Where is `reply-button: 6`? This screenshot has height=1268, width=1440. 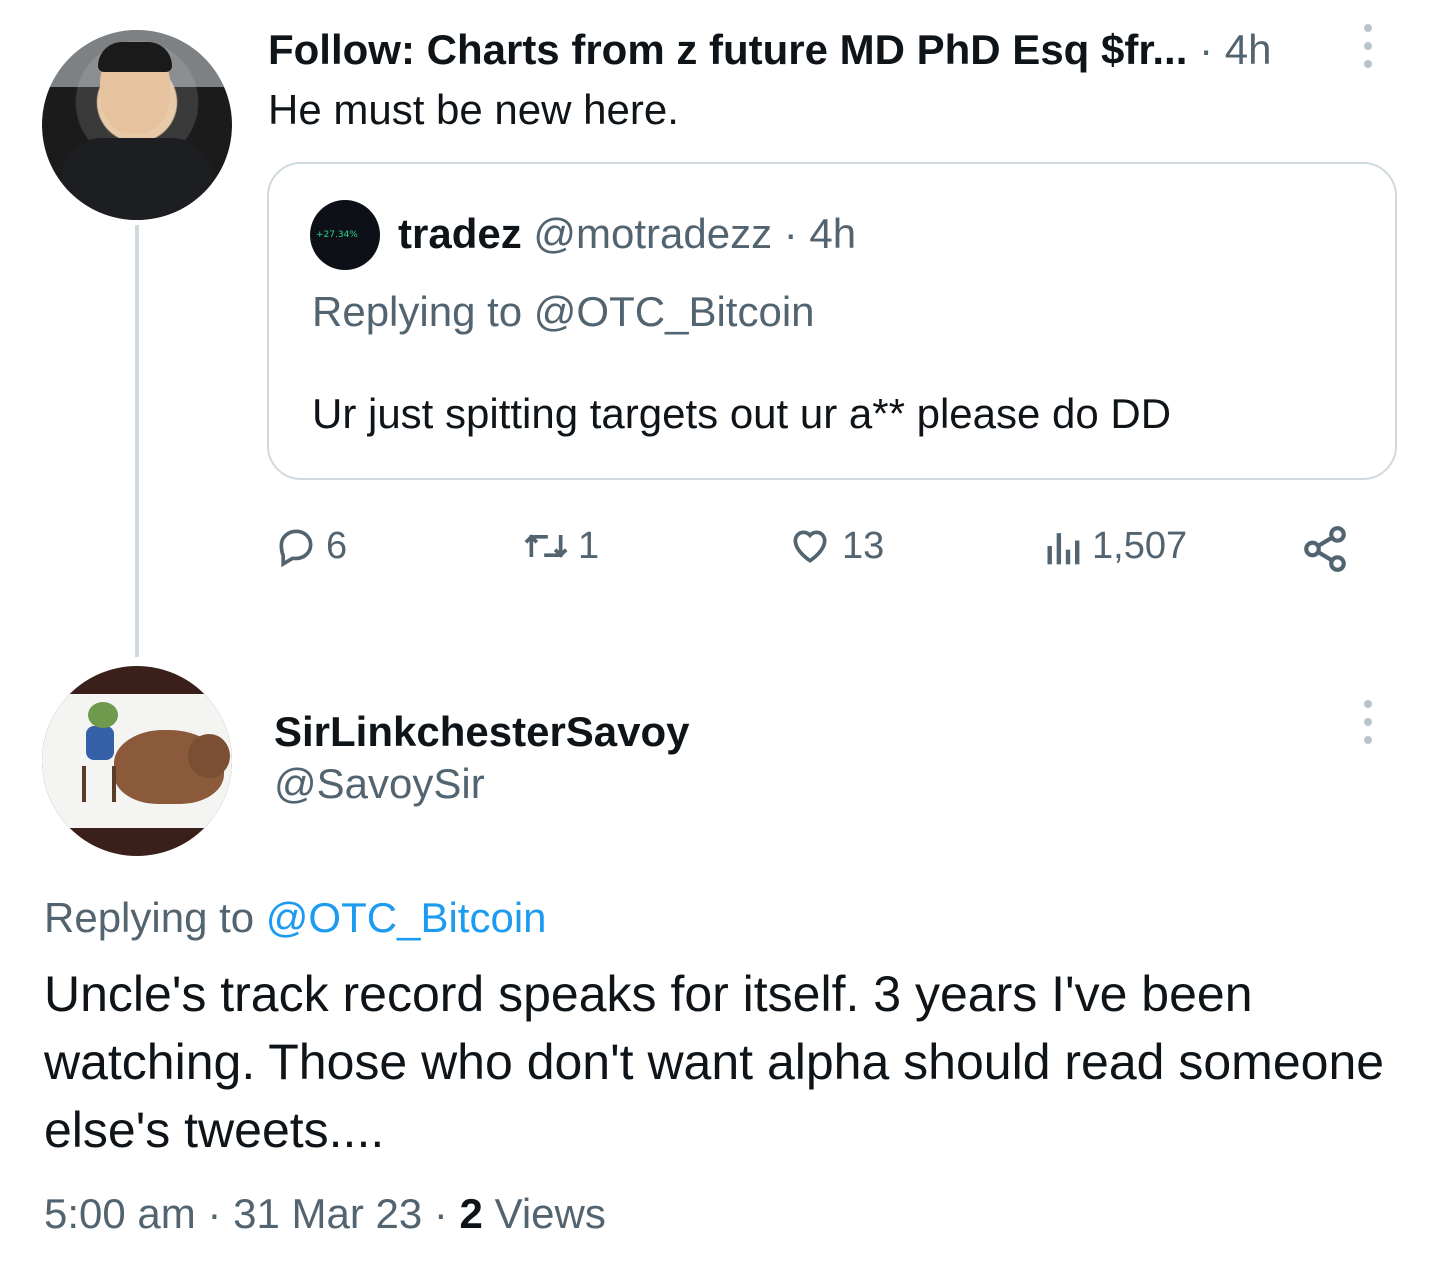
reply-button: 6 is located at coordinates (310, 546).